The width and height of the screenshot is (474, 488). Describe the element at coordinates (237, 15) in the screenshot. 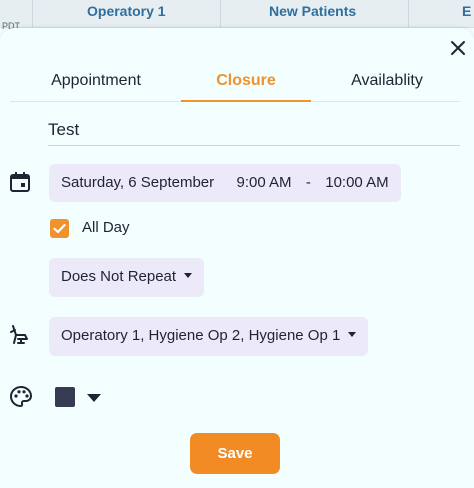

I see `calendar-header: PDT Operatory 1 New Patients E` at that location.